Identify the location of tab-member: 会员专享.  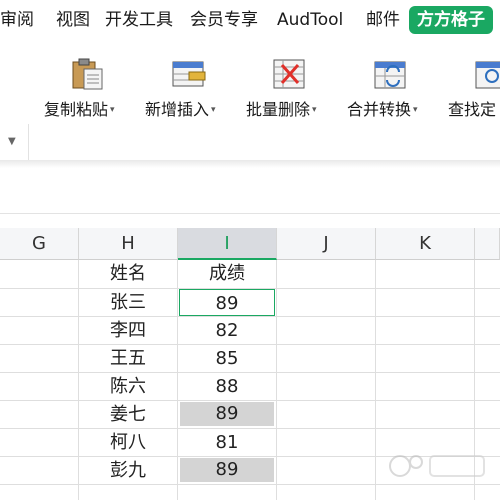
(224, 20).